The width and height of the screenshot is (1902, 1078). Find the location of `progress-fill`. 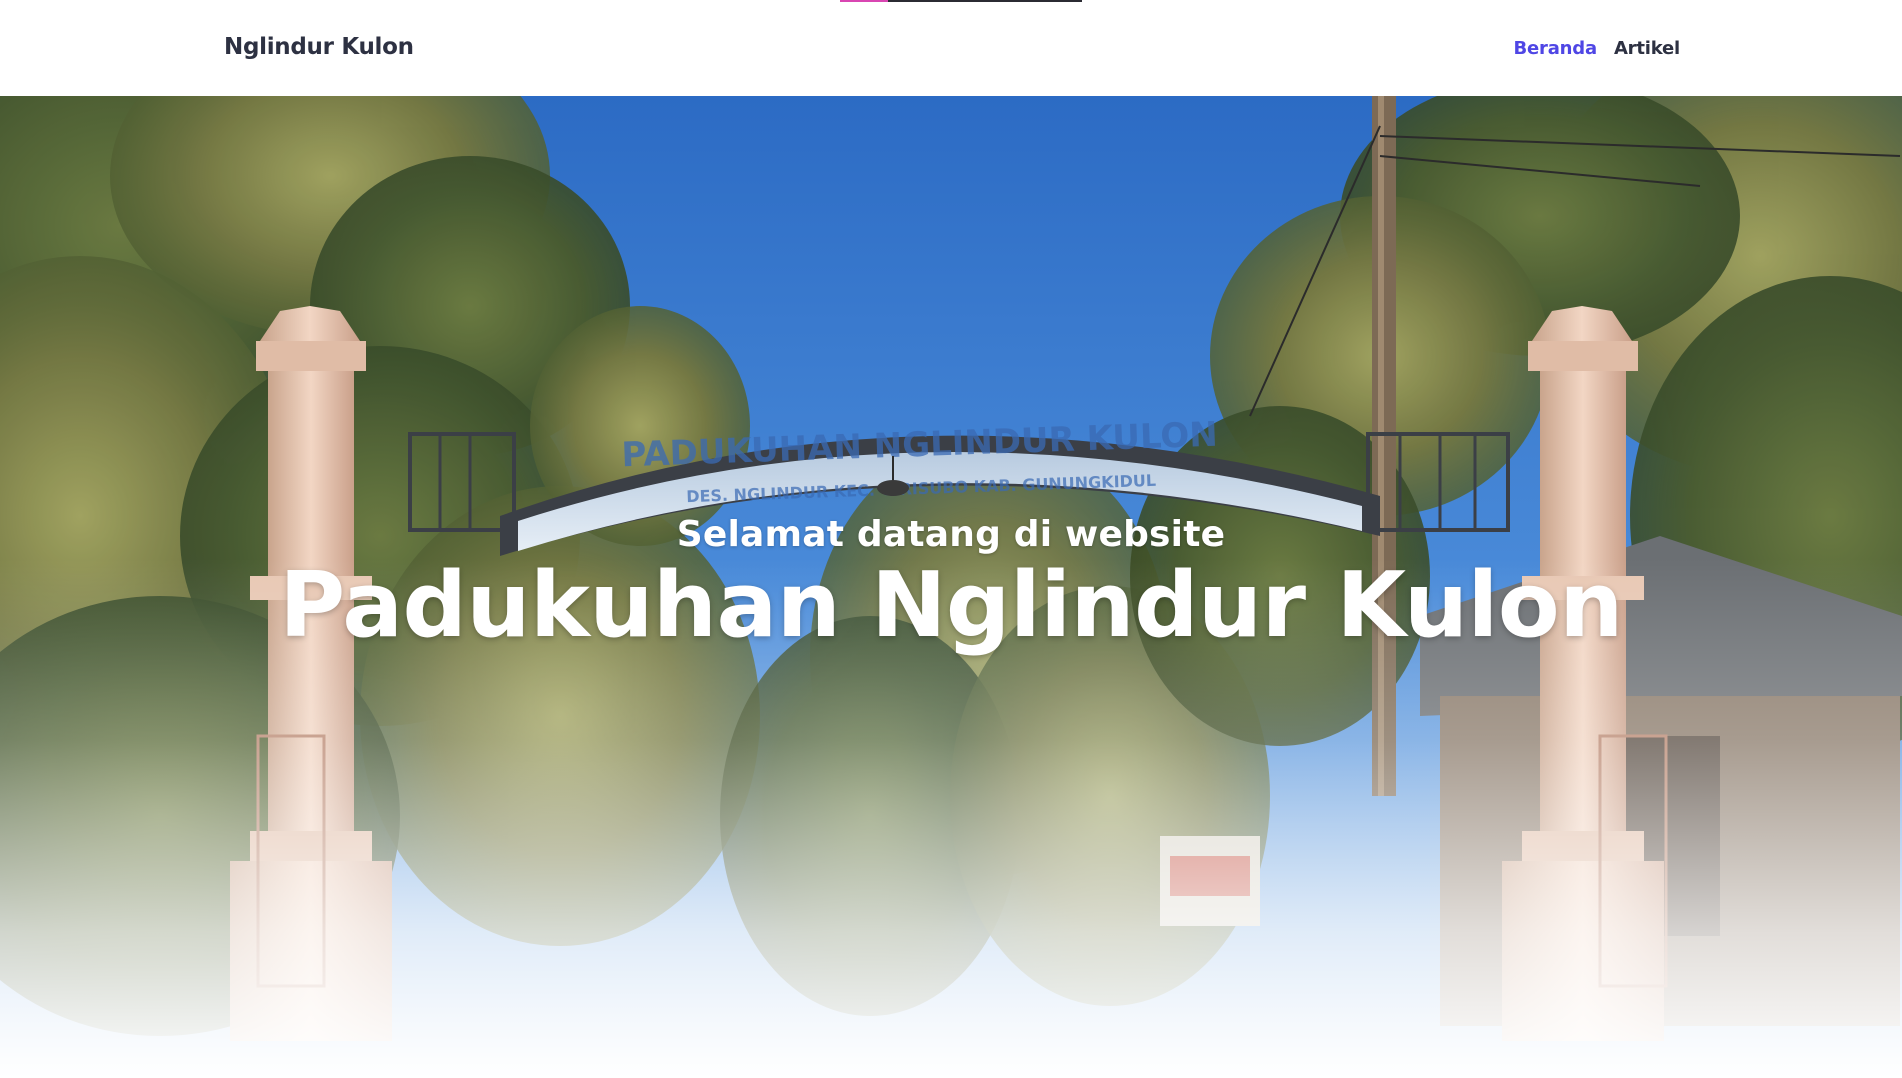

progress-fill is located at coordinates (864, 1).